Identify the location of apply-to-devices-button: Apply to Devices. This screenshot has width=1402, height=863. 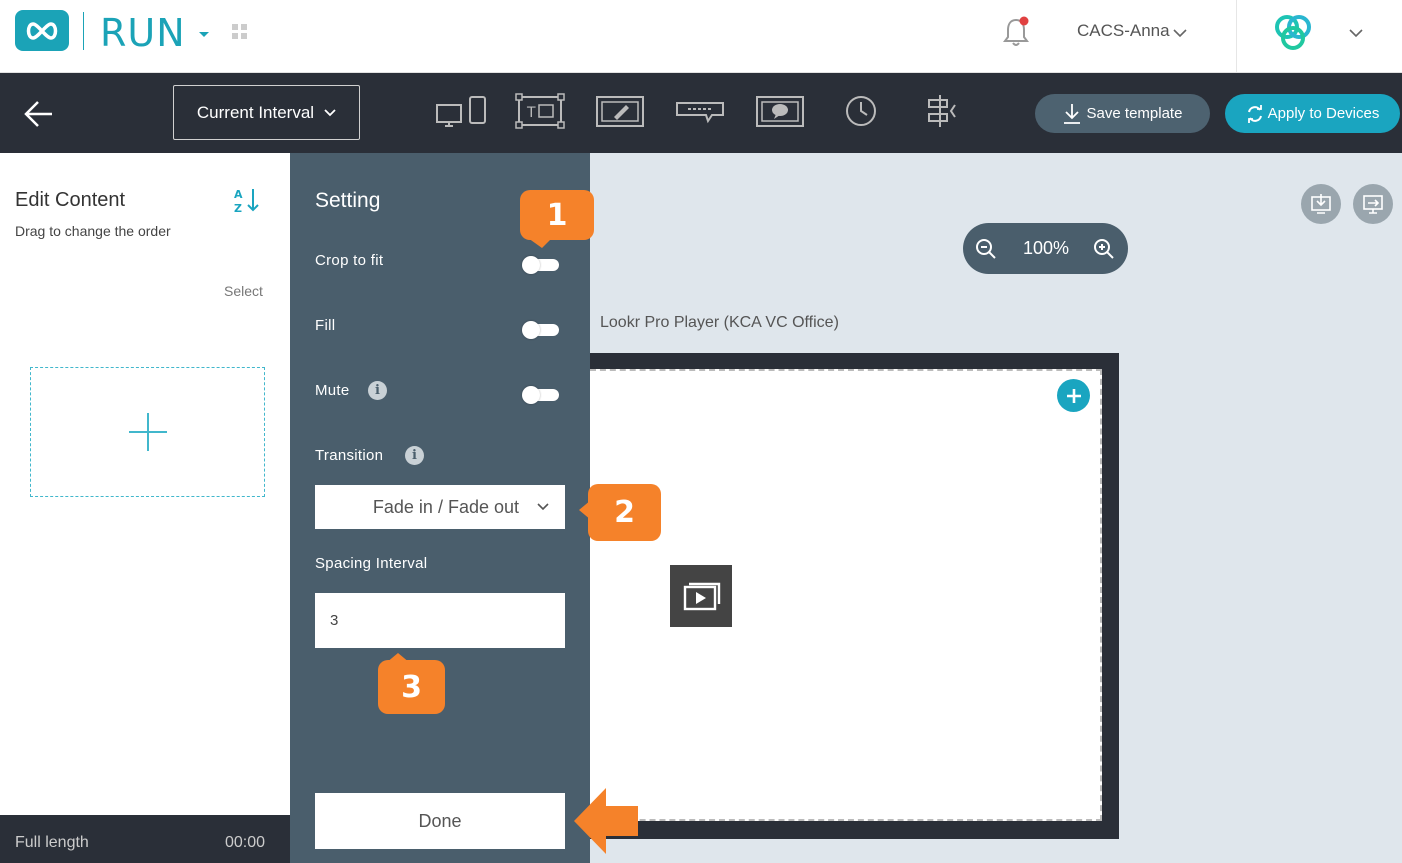
(1312, 113).